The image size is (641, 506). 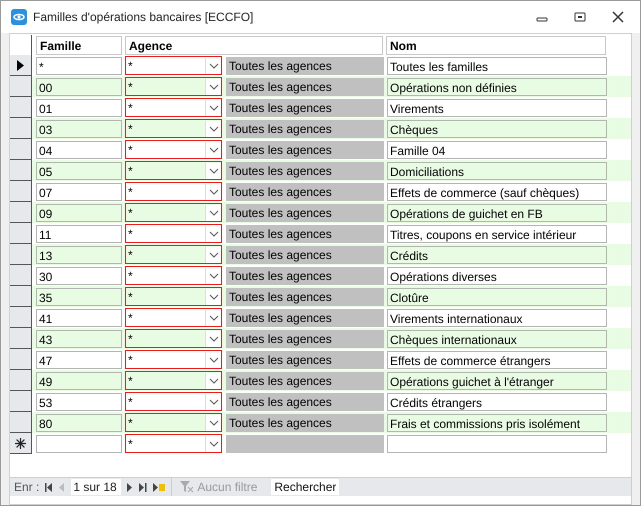 I want to click on famille-field: 13, so click(x=79, y=255).